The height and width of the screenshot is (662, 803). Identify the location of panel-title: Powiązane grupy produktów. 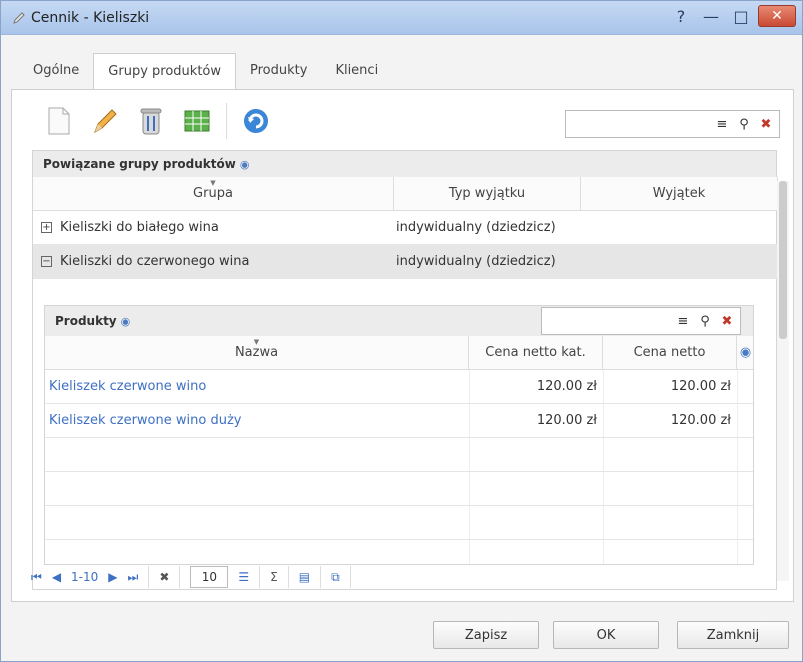
(139, 164).